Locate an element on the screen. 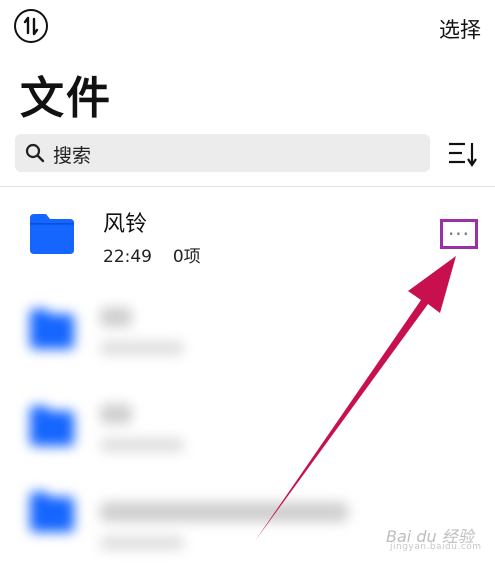 Image resolution: width=495 pixels, height=573 pixels. search-input: 搜索 is located at coordinates (222, 153).